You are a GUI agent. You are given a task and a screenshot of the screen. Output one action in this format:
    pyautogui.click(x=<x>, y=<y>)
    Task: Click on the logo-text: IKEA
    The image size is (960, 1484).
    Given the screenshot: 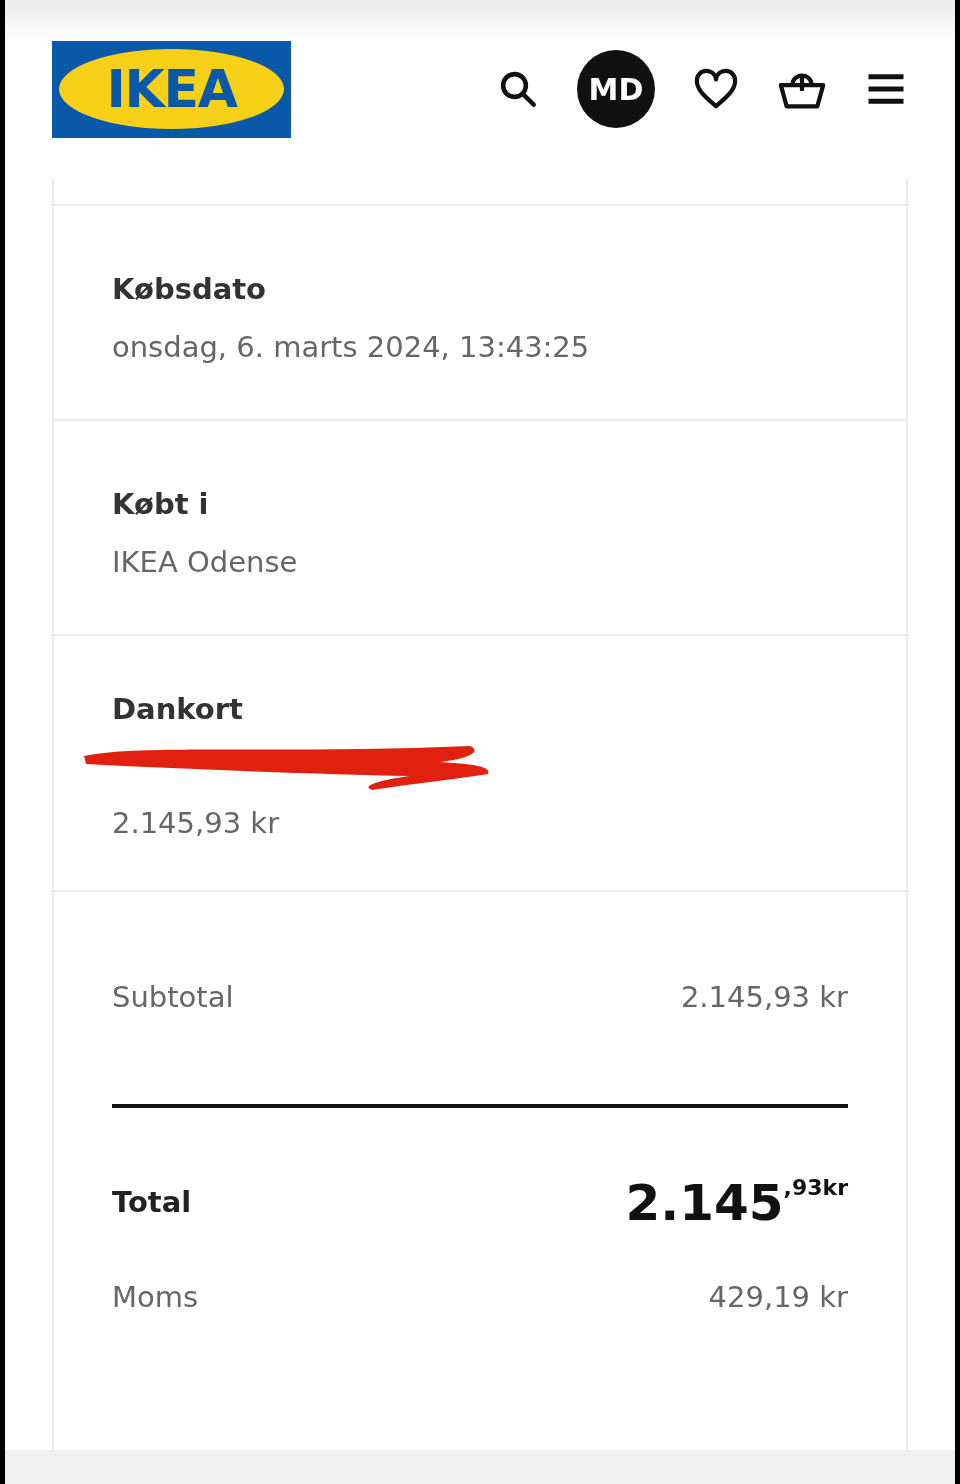 What is the action you would take?
    pyautogui.click(x=171, y=89)
    